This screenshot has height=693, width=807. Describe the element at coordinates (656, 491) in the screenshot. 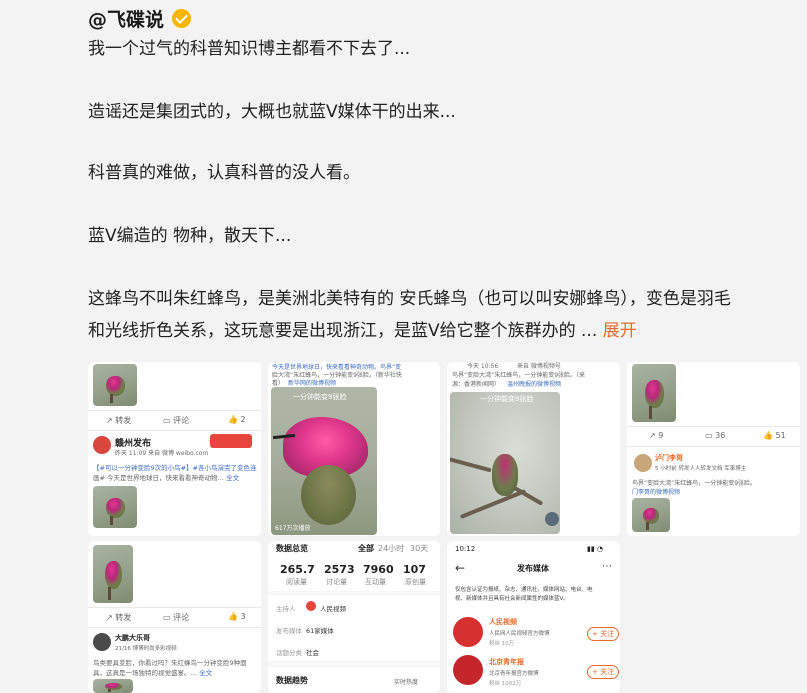

I see `video-link: 门李哥的微博视频` at that location.